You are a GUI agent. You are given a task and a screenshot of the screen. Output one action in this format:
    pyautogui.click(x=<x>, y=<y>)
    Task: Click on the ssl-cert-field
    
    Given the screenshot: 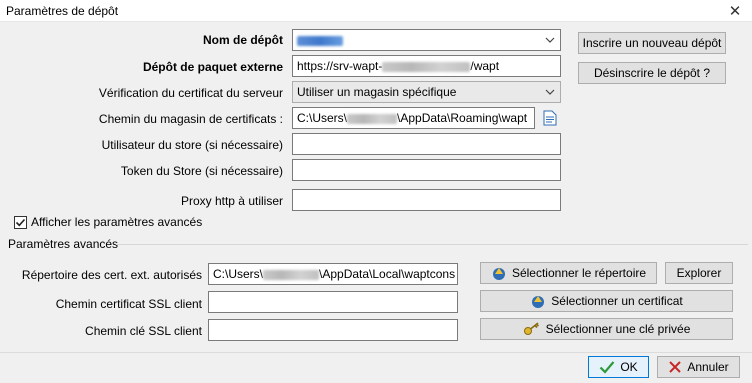 What is the action you would take?
    pyautogui.click(x=333, y=302)
    